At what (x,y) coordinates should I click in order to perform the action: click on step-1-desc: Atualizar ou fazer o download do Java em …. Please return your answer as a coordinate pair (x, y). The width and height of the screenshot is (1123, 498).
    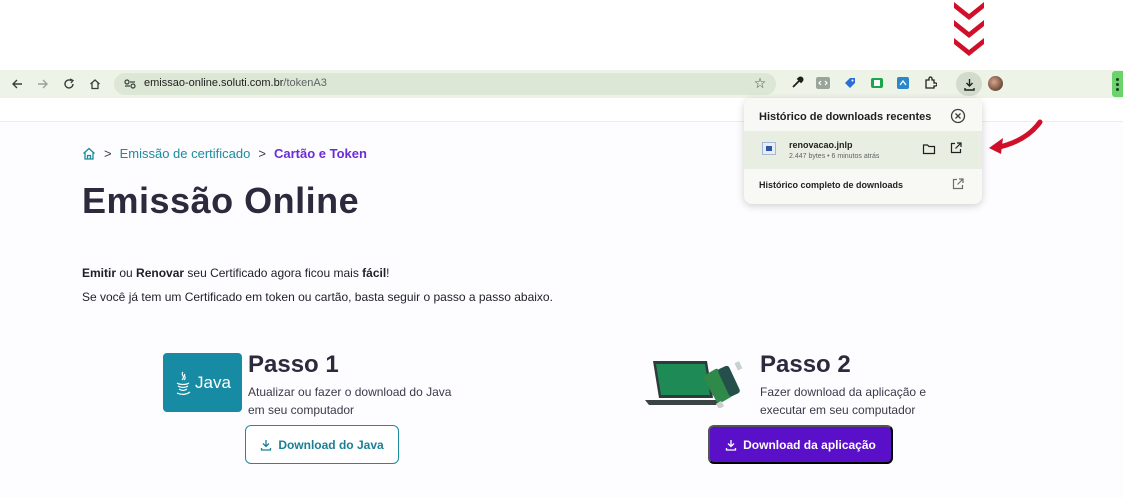
    Looking at the image, I should click on (350, 401).